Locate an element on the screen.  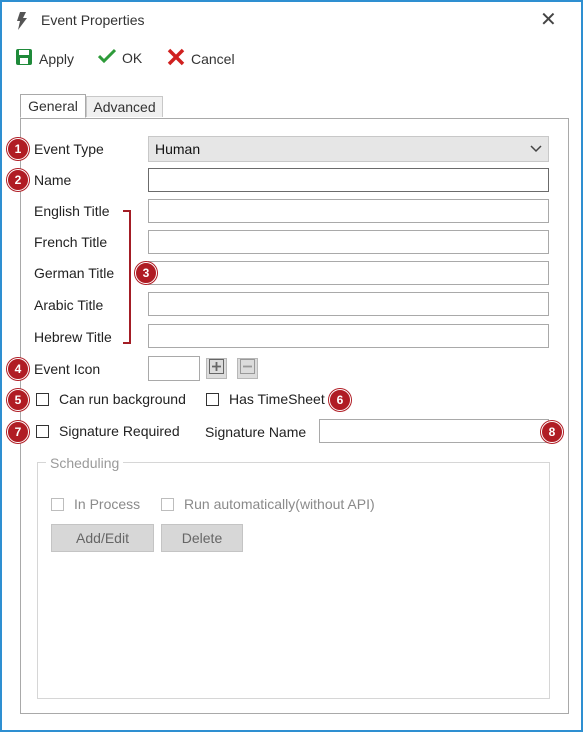
has-timesheet-label: Has TimeSheet is located at coordinates (277, 399).